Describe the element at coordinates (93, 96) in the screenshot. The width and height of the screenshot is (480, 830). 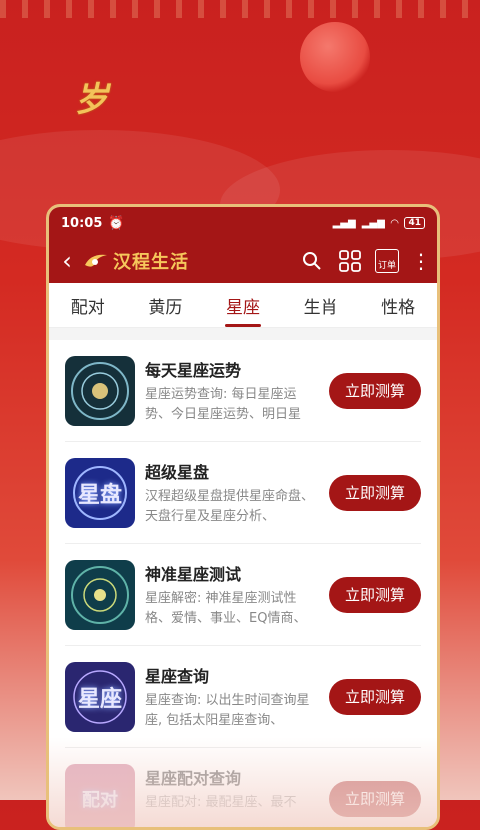
I see `decorative-logo: 岁` at that location.